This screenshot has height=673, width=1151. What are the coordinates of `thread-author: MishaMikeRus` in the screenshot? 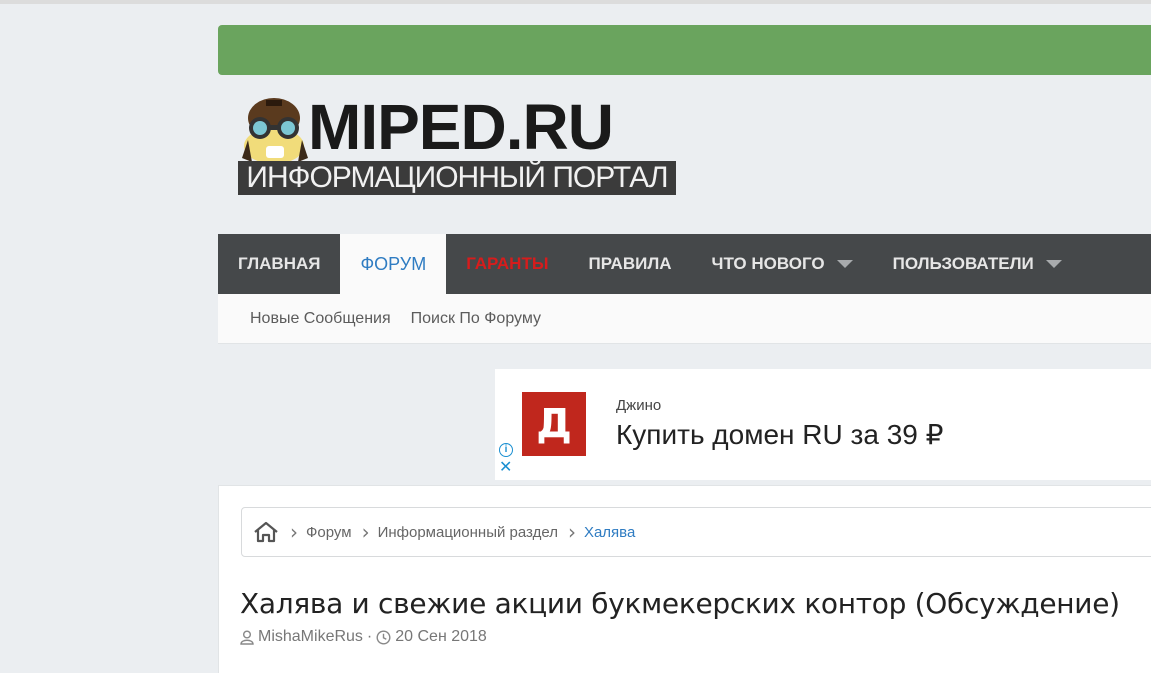 It's located at (310, 637).